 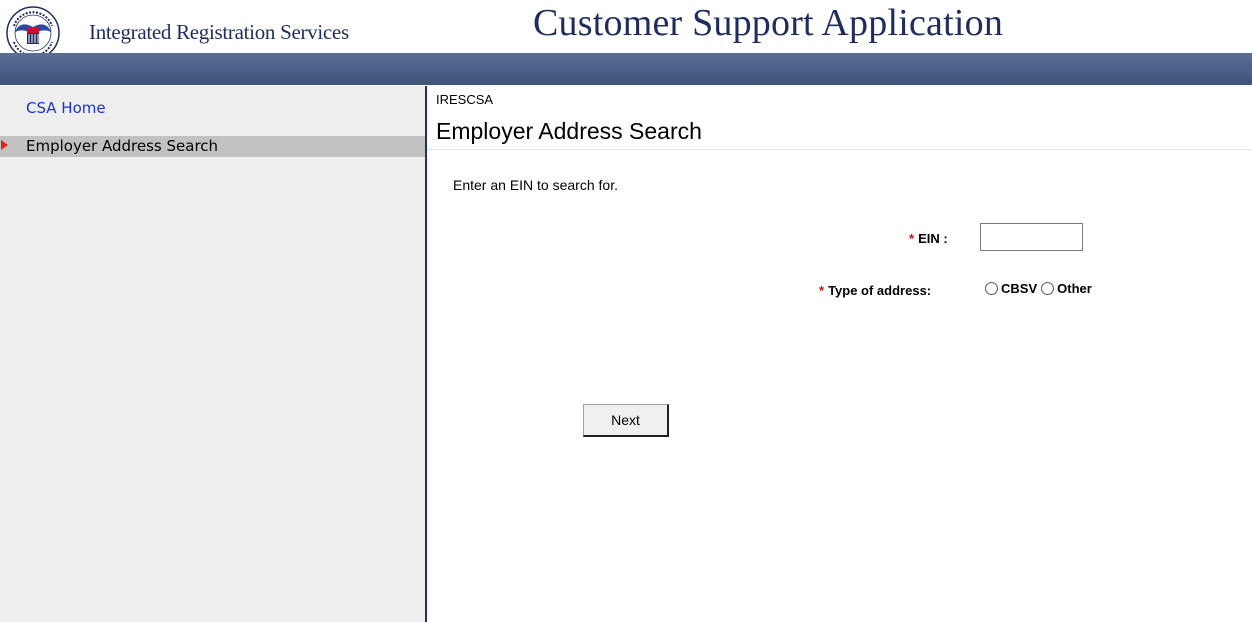 I want to click on ein-label-text: EIN :, so click(x=933, y=238).